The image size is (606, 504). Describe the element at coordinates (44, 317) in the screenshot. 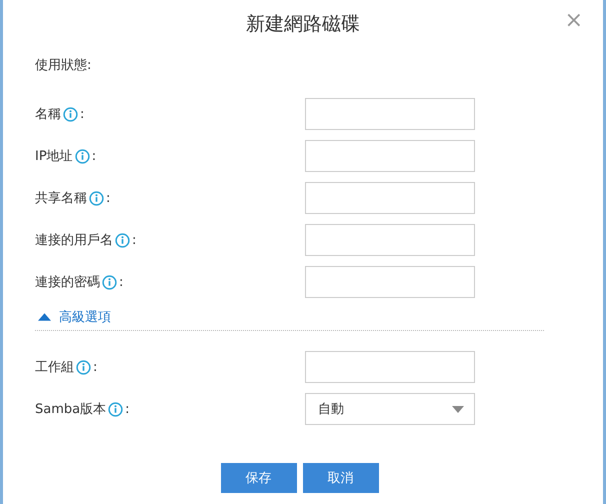

I see `triangle-icon` at that location.